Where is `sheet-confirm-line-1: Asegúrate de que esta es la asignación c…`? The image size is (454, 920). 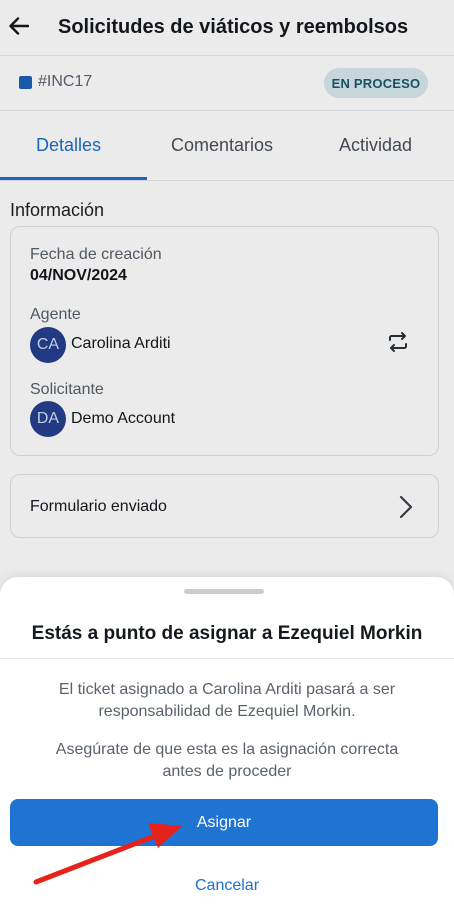
sheet-confirm-line-1: Asegúrate de que esta es la asignación c… is located at coordinates (227, 749).